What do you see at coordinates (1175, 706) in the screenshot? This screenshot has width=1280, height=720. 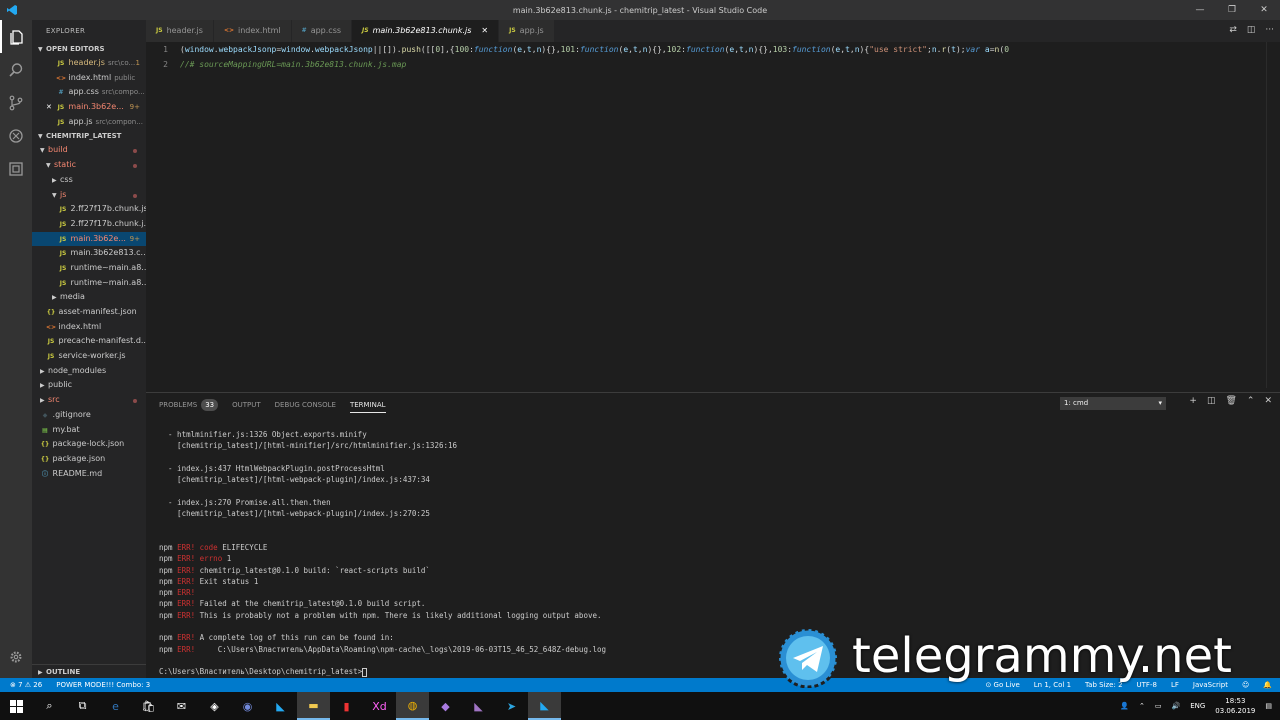 I see `volume-icon: 🔊` at bounding box center [1175, 706].